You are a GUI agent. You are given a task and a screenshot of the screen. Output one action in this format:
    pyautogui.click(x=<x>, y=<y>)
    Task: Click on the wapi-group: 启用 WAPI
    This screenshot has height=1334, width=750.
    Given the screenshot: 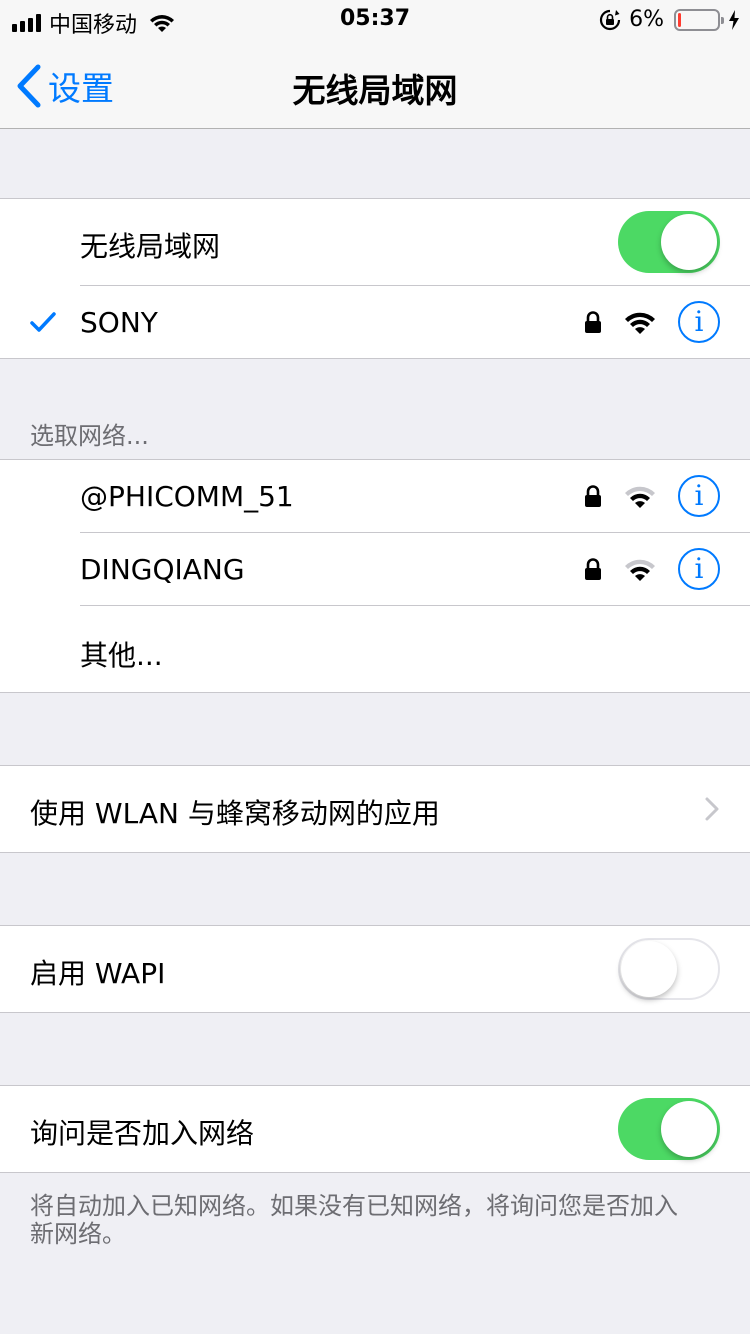 What is the action you would take?
    pyautogui.click(x=375, y=969)
    